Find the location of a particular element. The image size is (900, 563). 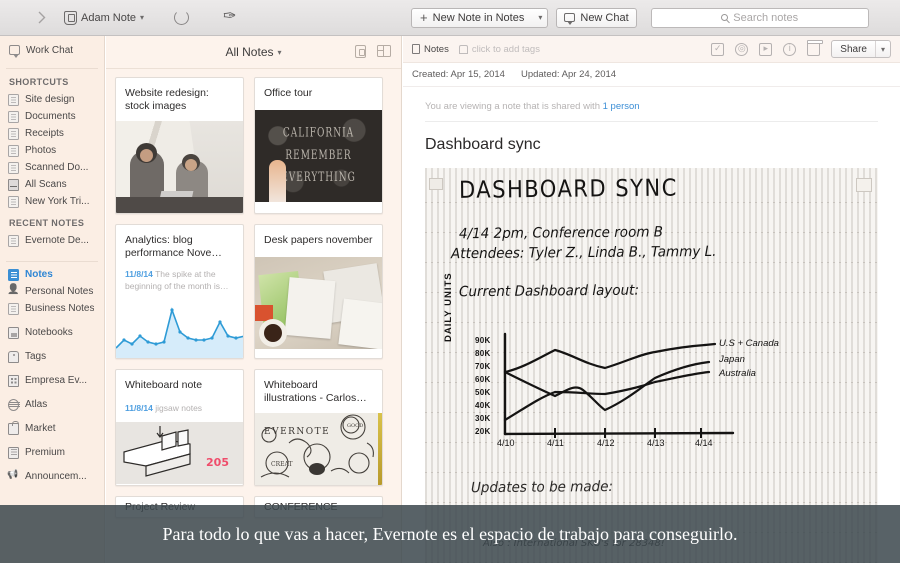

sidebar-item-premium: Premium is located at coordinates (52, 452).